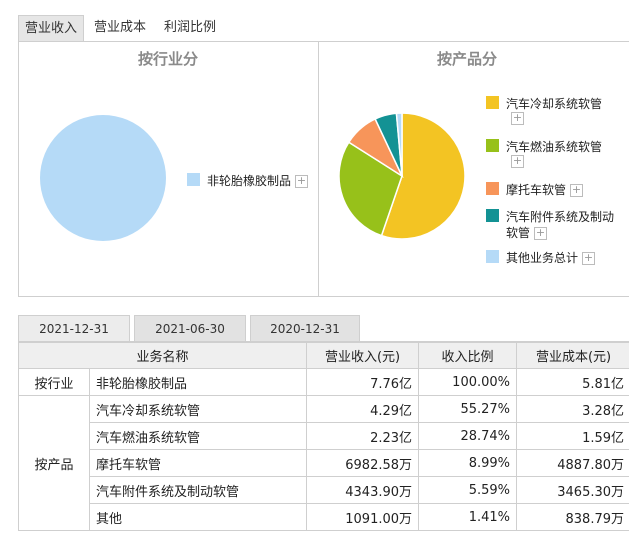 This screenshot has width=629, height=535. I want to click on legend-item-accessory-brake-hose: 汽车附件系统及制动, so click(560, 216).